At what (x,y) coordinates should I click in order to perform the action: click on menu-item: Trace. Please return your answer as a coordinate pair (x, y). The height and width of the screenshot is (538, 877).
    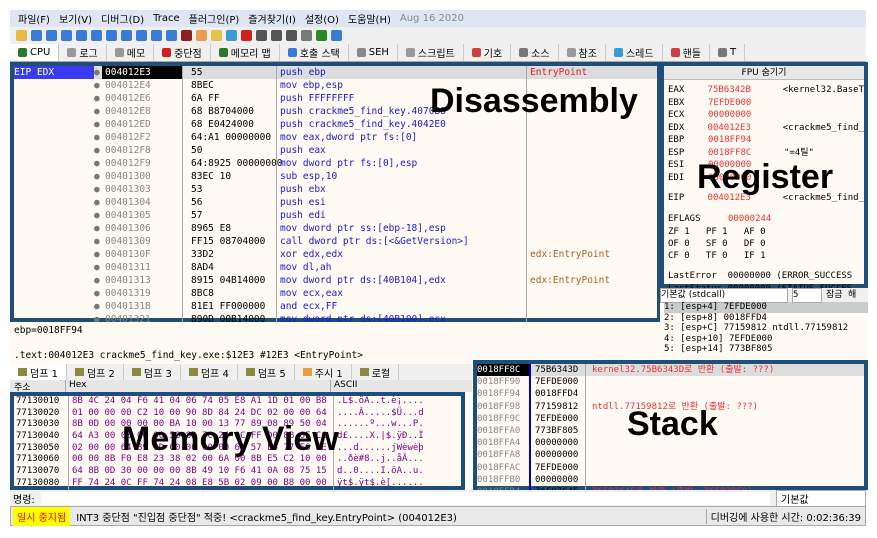
    Looking at the image, I should click on (166, 18).